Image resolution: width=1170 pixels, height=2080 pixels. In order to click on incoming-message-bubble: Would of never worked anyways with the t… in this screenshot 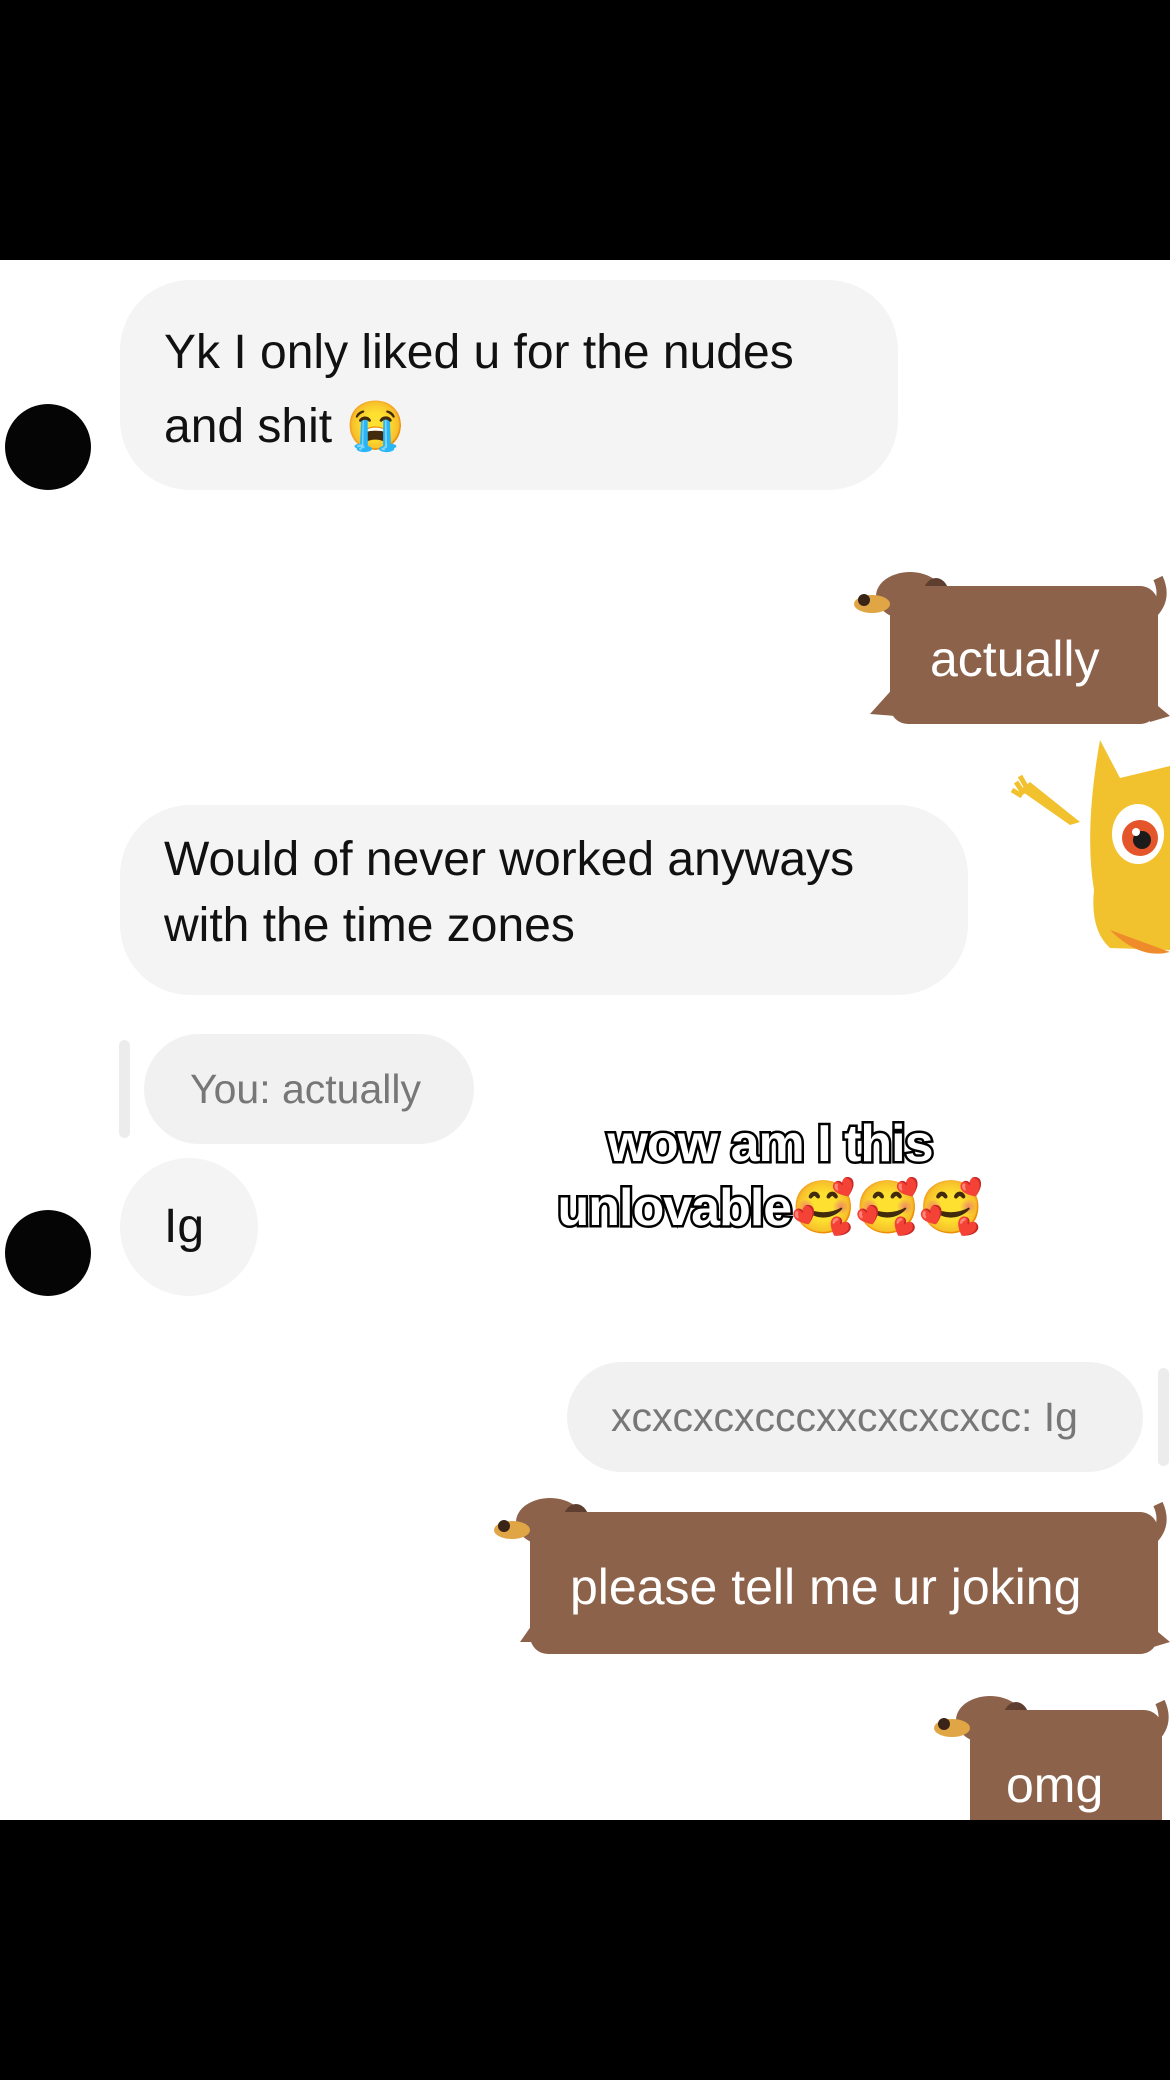, I will do `click(544, 900)`.